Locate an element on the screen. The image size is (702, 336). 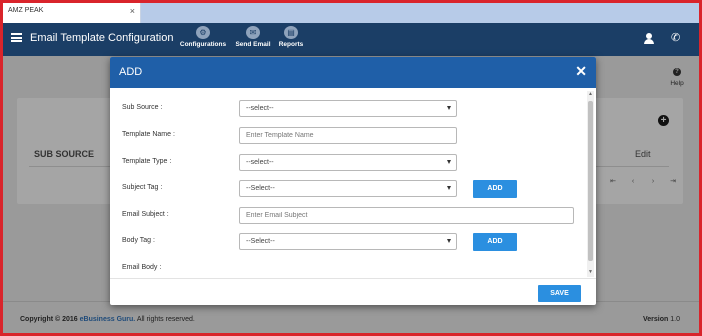
dialog-scrollbar: ▲ ▼ is located at coordinates (590, 184).